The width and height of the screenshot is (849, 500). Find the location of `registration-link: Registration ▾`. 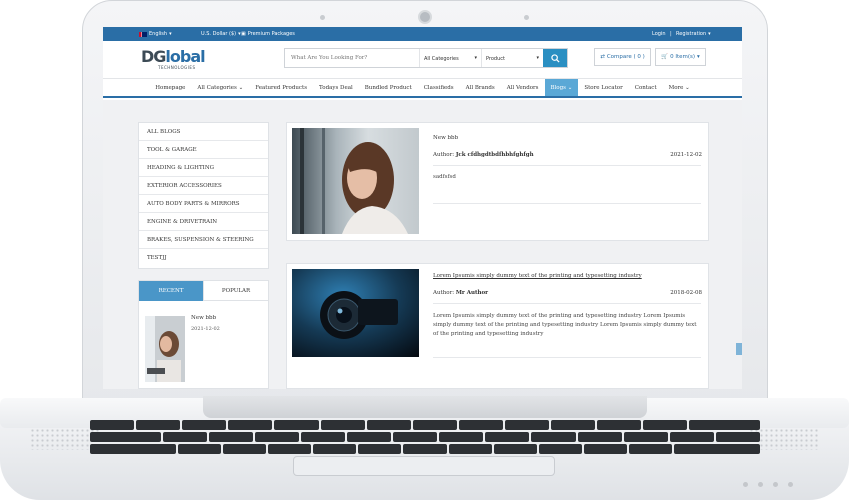

registration-link: Registration ▾ is located at coordinates (693, 34).